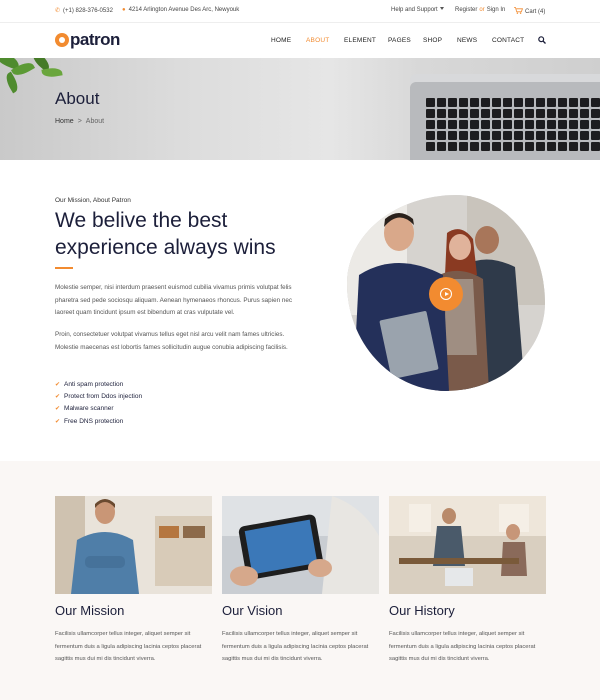 The height and width of the screenshot is (700, 600). Describe the element at coordinates (467, 545) in the screenshot. I see `history-image` at that location.